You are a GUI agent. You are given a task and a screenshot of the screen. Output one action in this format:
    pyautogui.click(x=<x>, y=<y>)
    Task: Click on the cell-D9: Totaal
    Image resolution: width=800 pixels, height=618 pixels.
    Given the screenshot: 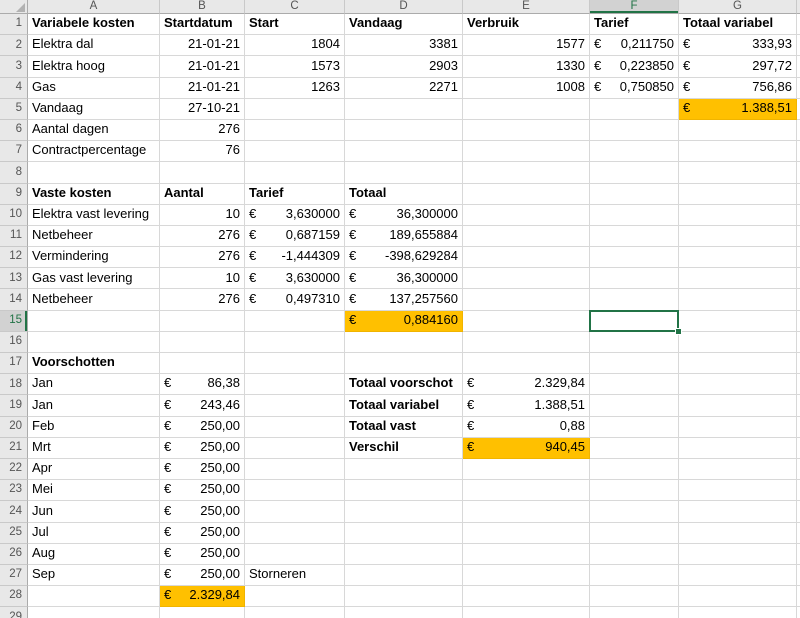 What is the action you would take?
    pyautogui.click(x=404, y=194)
    